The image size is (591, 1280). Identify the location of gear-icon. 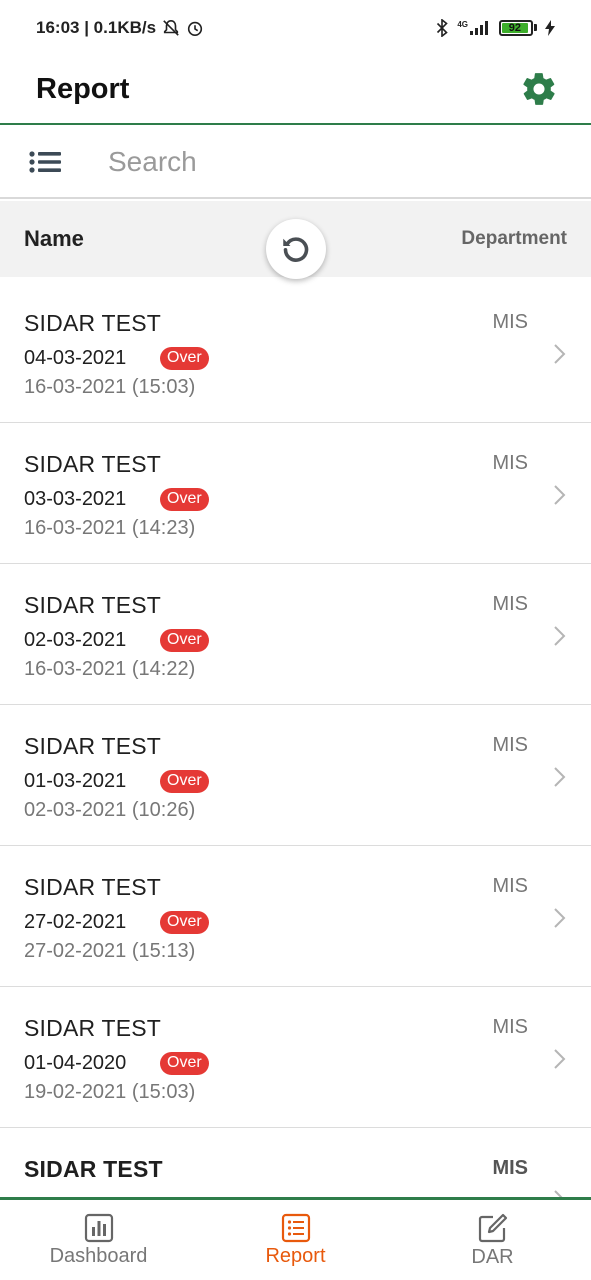
(539, 89).